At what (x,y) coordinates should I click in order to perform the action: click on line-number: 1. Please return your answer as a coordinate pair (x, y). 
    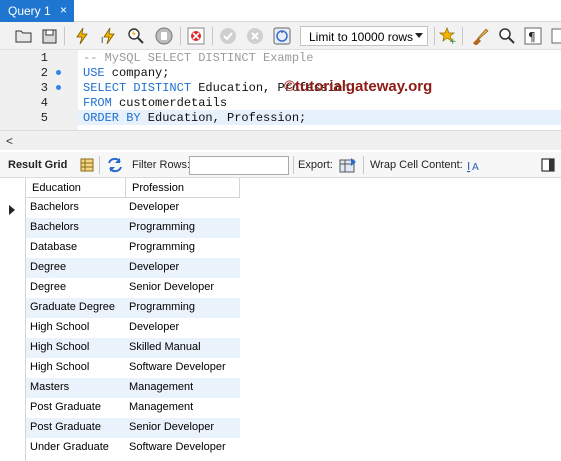
    Looking at the image, I should click on (44, 58).